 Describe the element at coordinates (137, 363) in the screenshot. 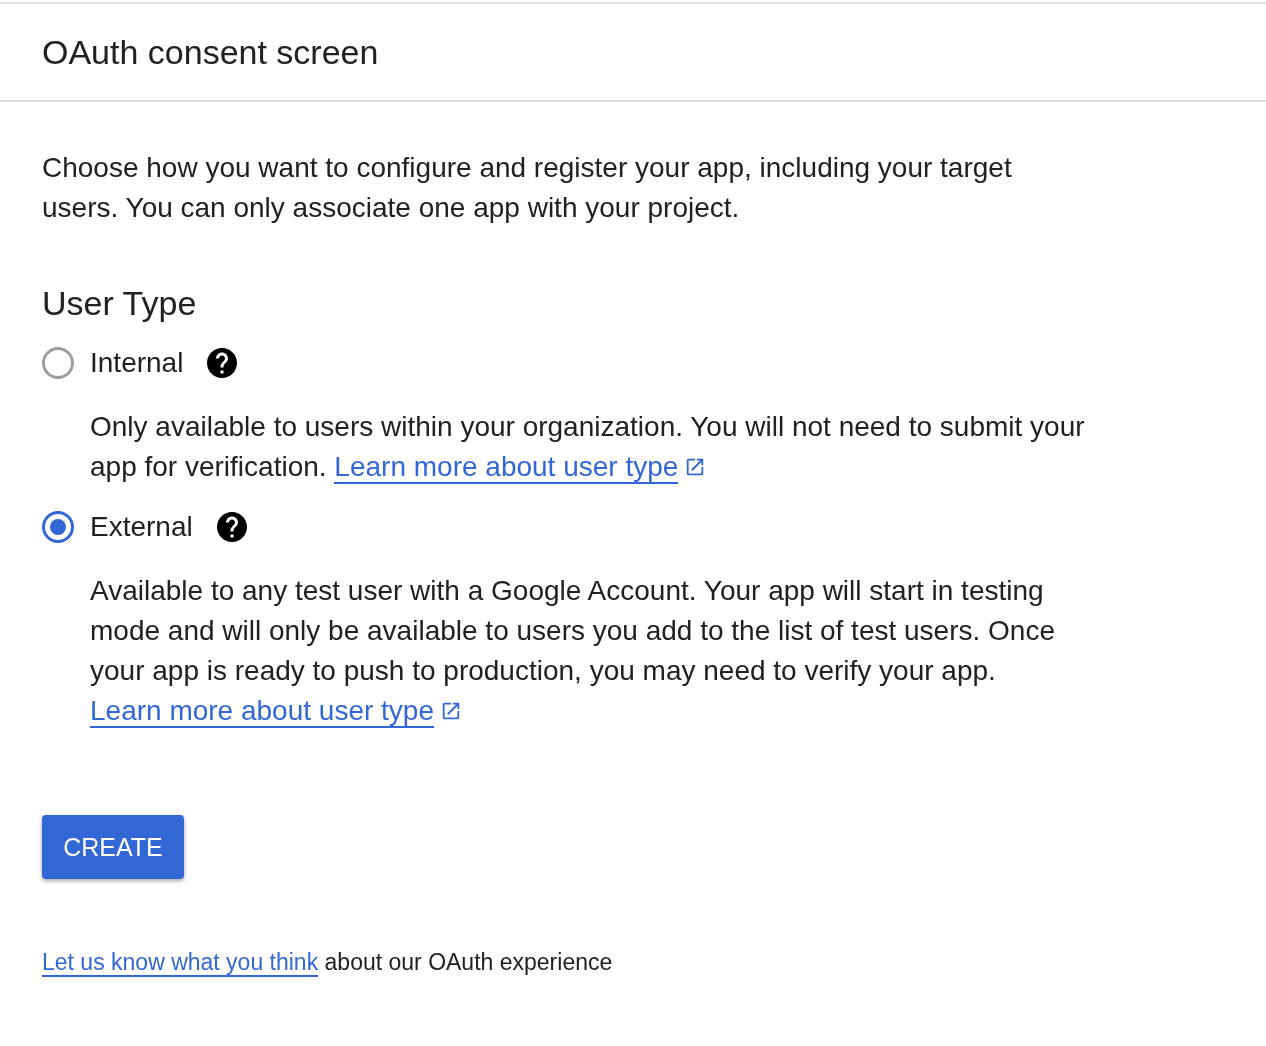

I see `option-label: Internal` at that location.